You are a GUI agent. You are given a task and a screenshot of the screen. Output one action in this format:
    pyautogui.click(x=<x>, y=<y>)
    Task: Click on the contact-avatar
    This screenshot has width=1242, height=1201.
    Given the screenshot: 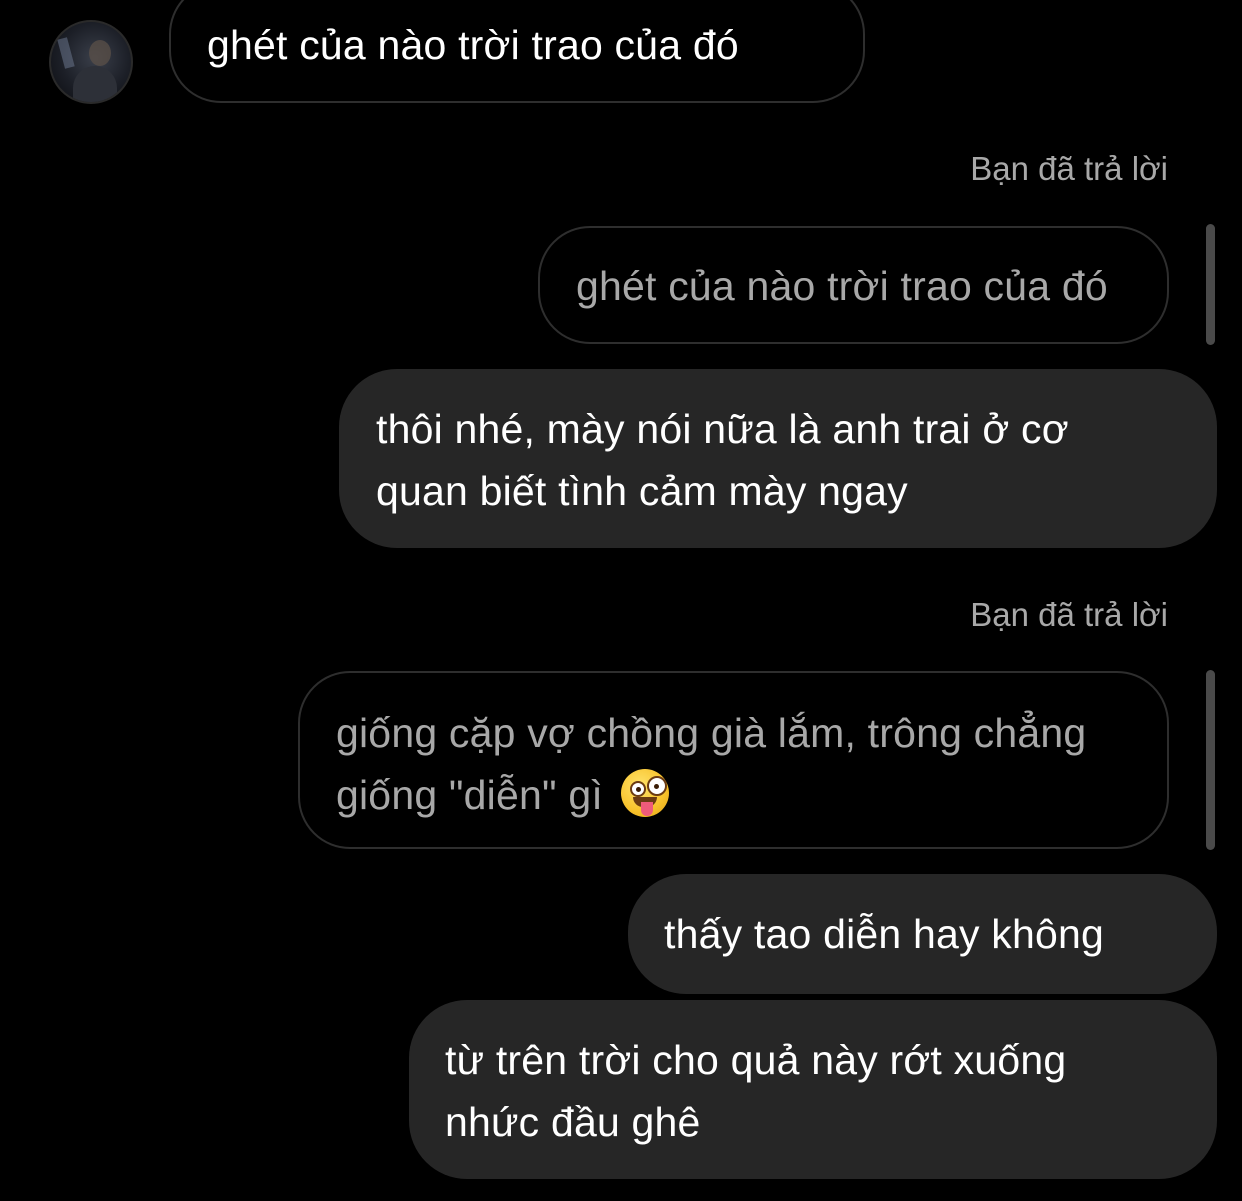 What is the action you would take?
    pyautogui.click(x=91, y=62)
    